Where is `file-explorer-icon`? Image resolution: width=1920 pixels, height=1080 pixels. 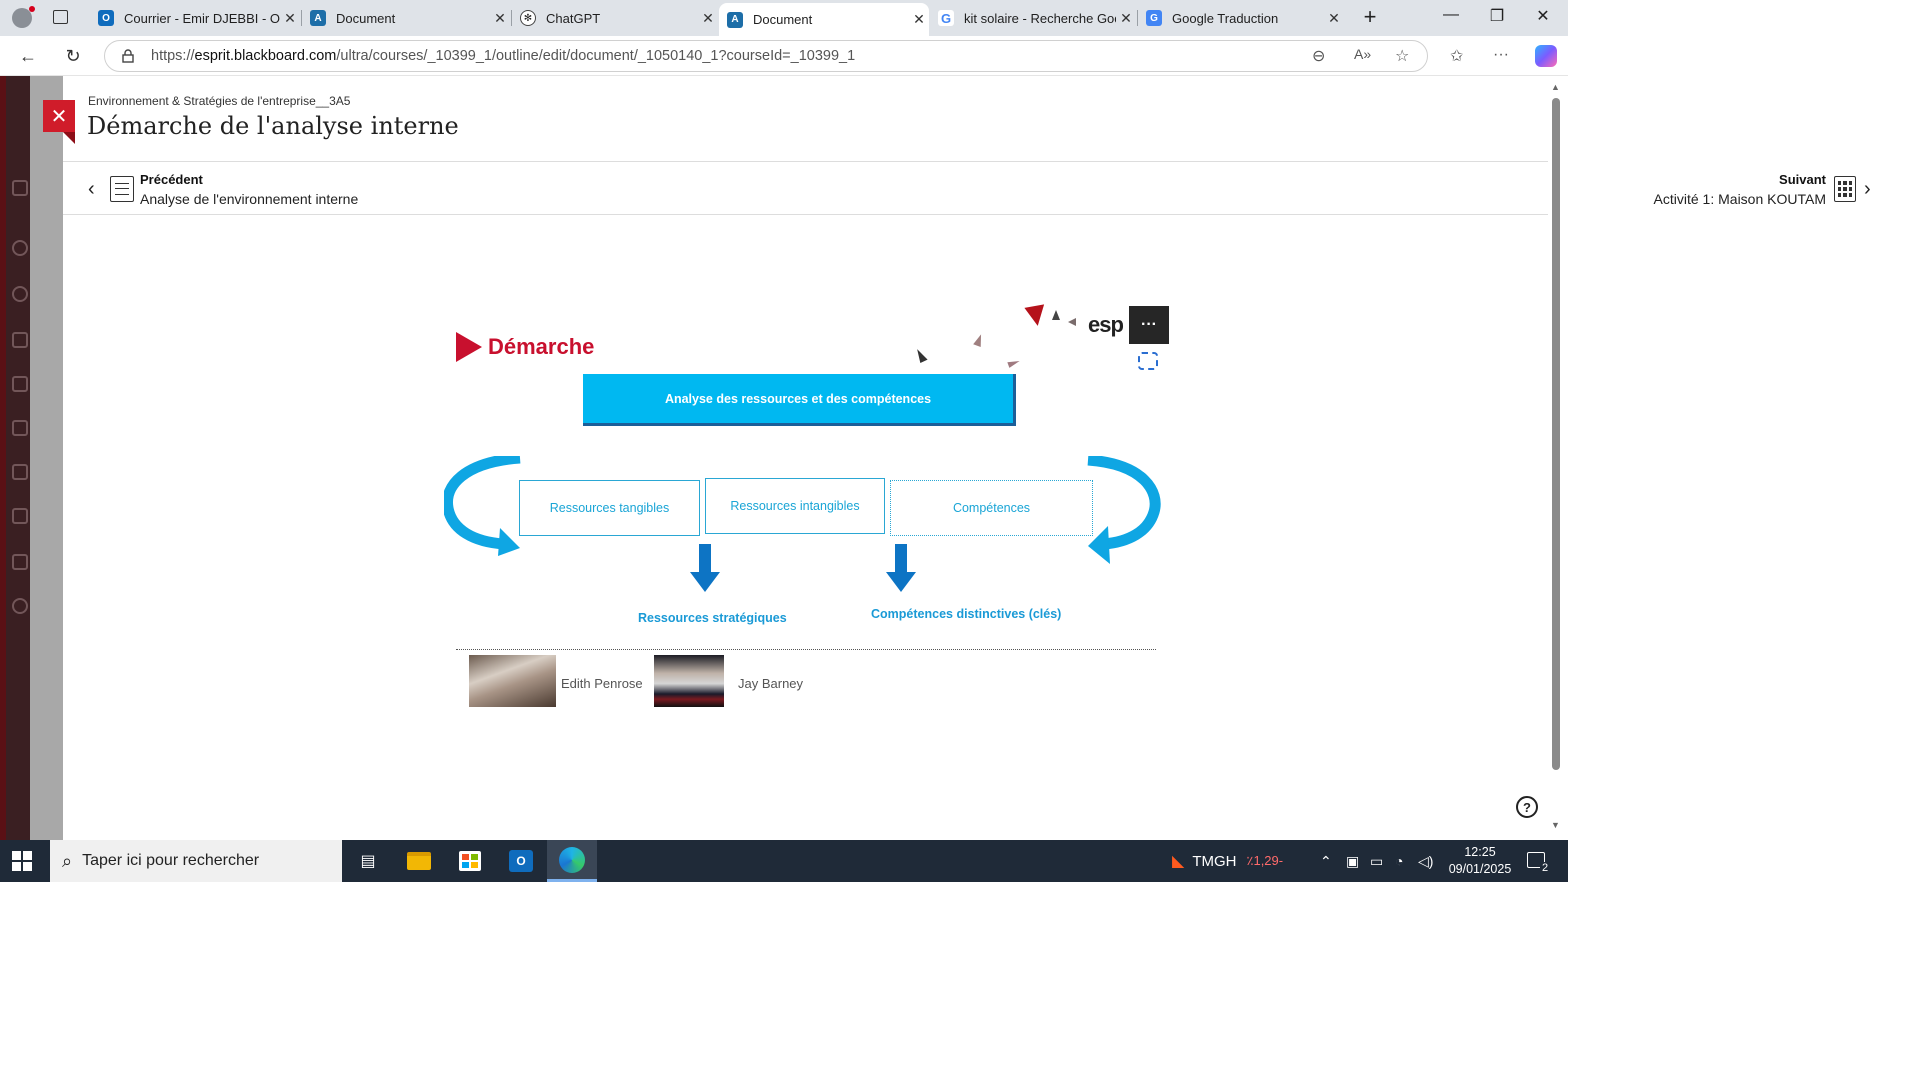
file-explorer-icon is located at coordinates (419, 861).